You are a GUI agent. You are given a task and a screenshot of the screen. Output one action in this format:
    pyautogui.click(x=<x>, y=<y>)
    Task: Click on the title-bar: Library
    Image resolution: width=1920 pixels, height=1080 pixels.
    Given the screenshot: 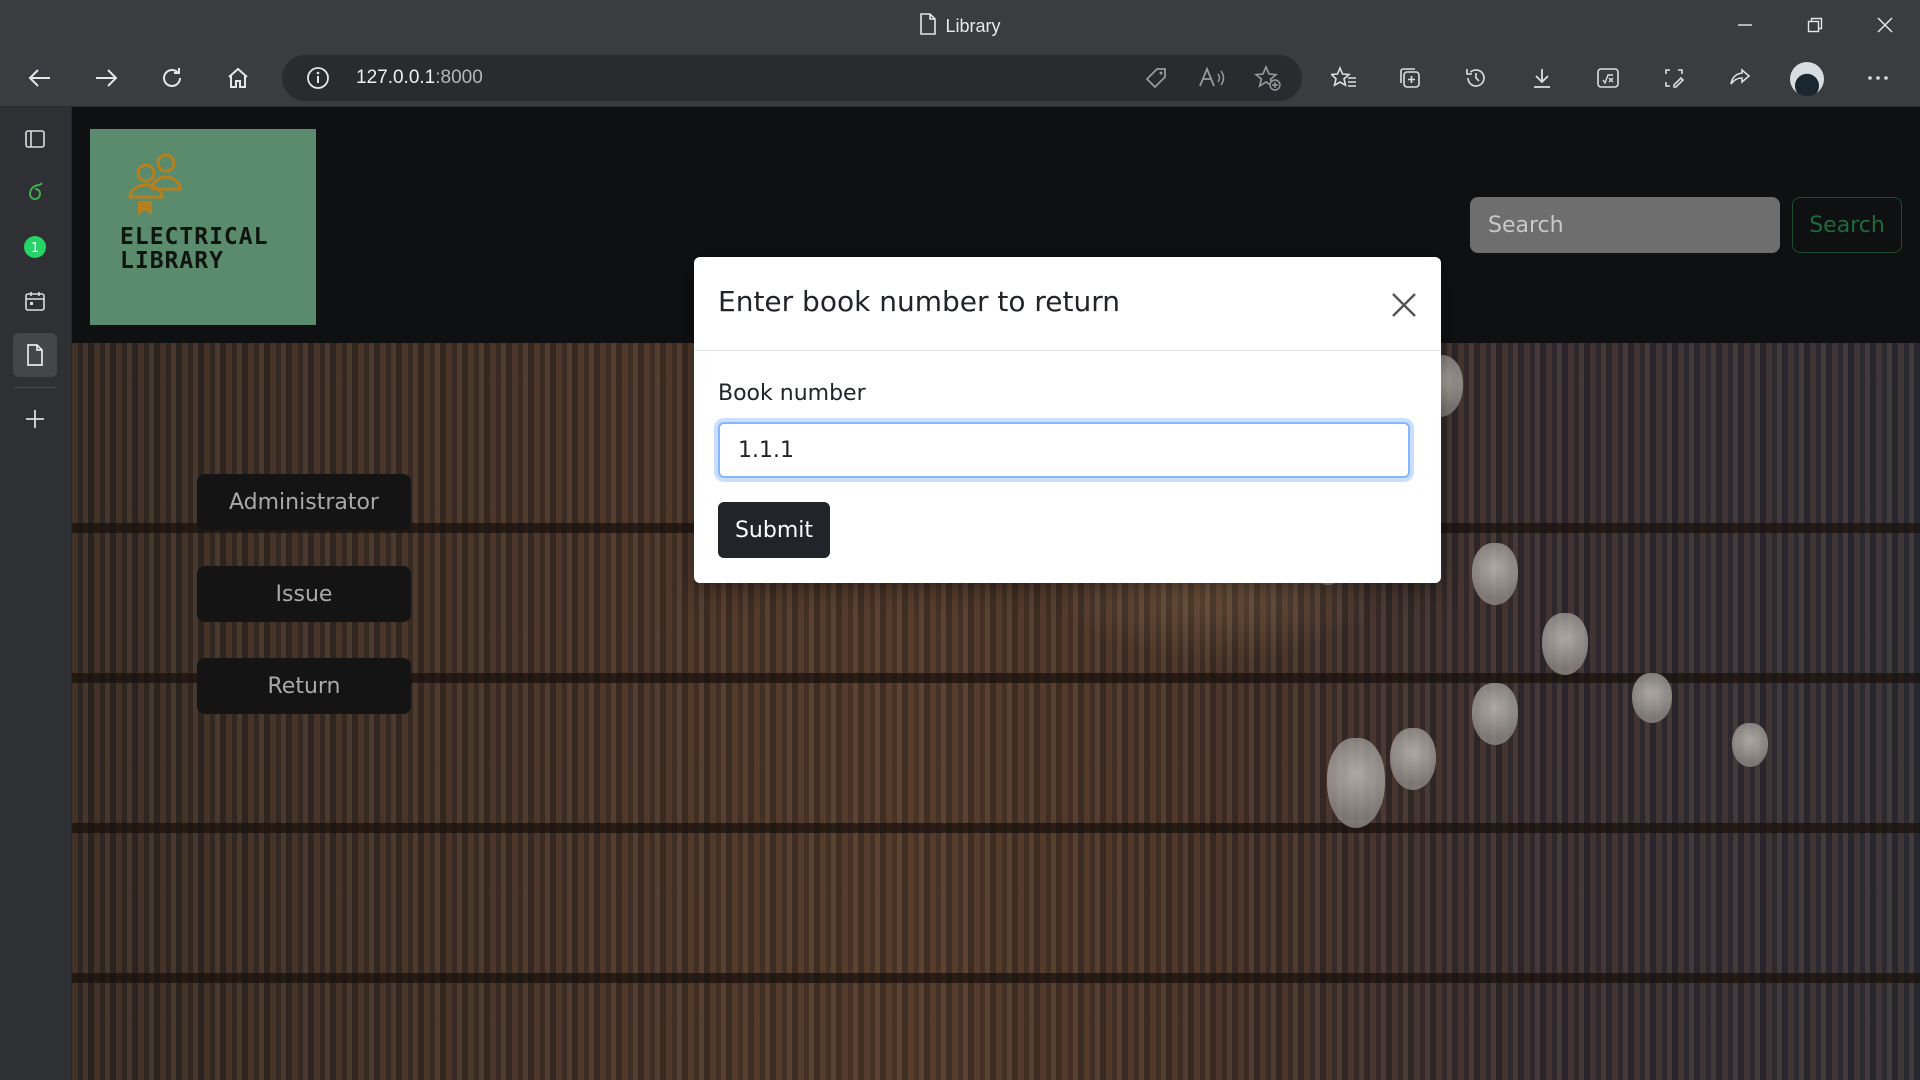 What is the action you would take?
    pyautogui.click(x=960, y=25)
    